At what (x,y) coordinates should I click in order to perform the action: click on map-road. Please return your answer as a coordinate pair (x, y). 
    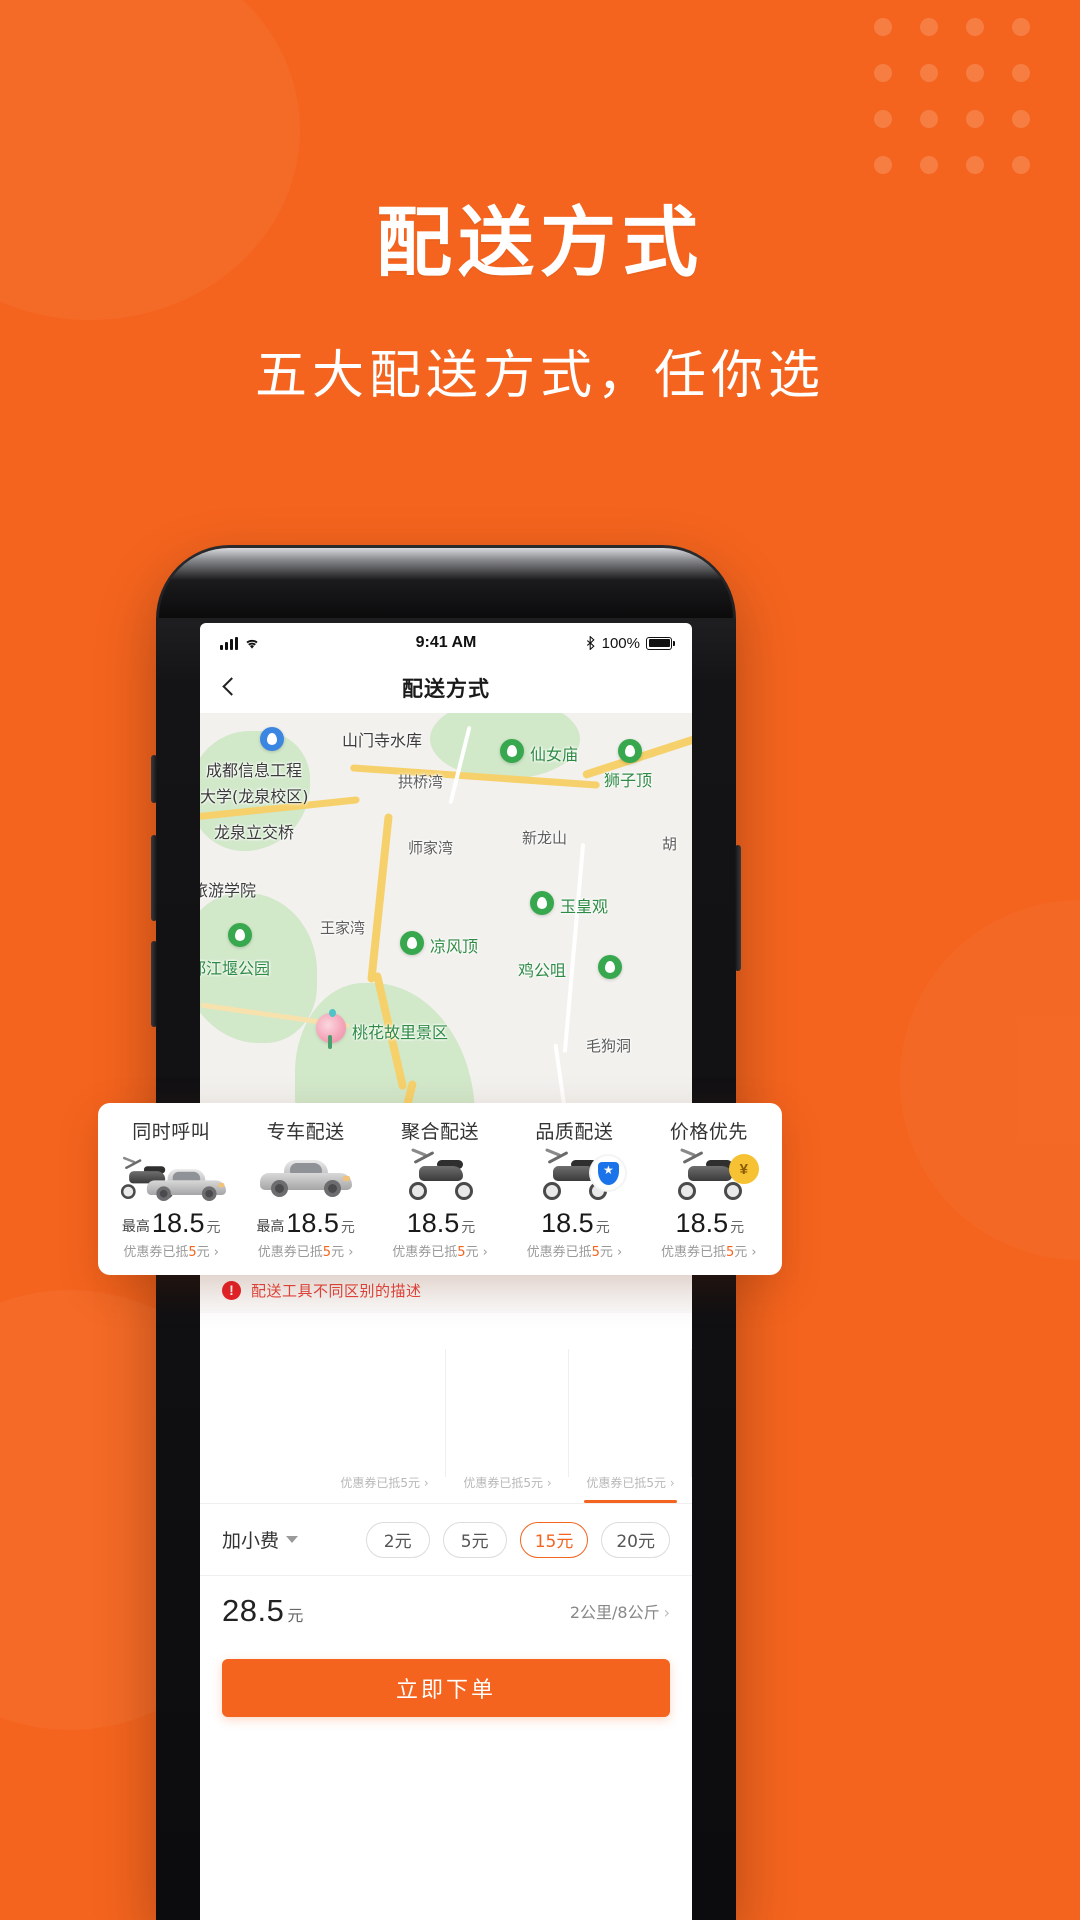
    Looking at the image, I should click on (380, 898).